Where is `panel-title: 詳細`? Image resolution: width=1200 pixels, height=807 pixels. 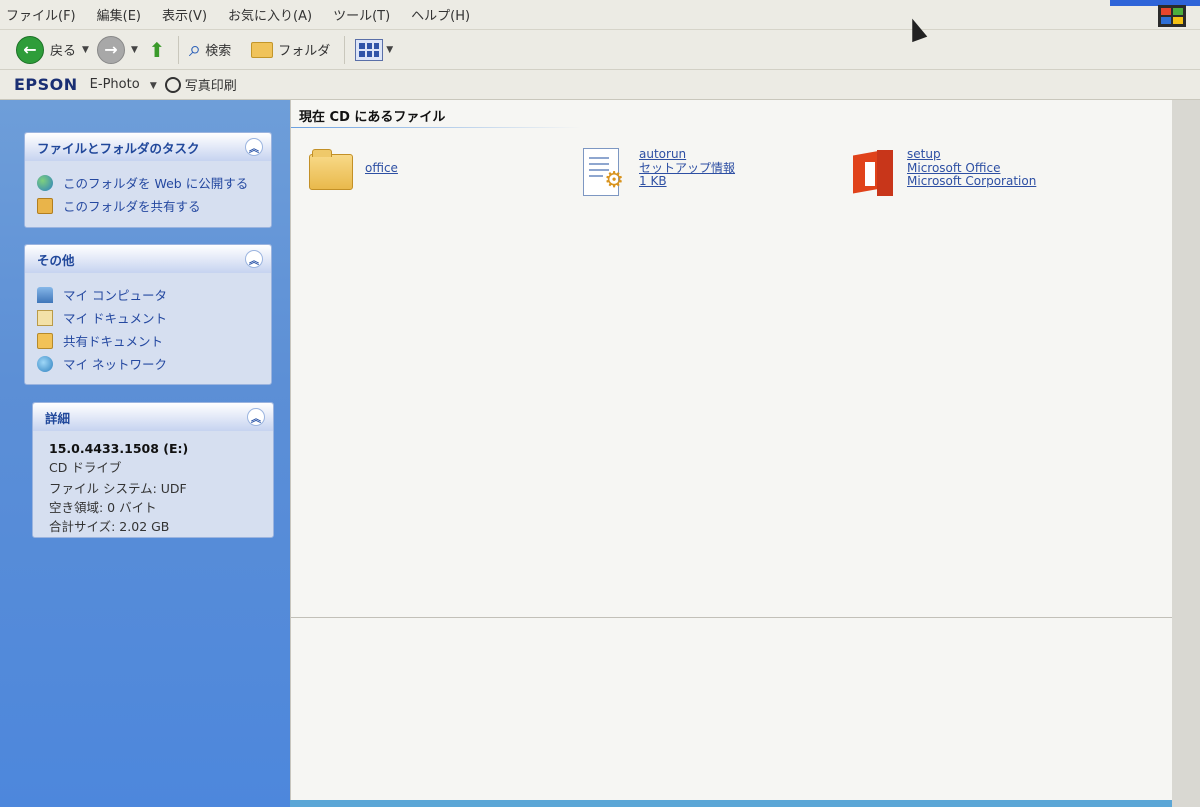
panel-title: 詳細 is located at coordinates (58, 418).